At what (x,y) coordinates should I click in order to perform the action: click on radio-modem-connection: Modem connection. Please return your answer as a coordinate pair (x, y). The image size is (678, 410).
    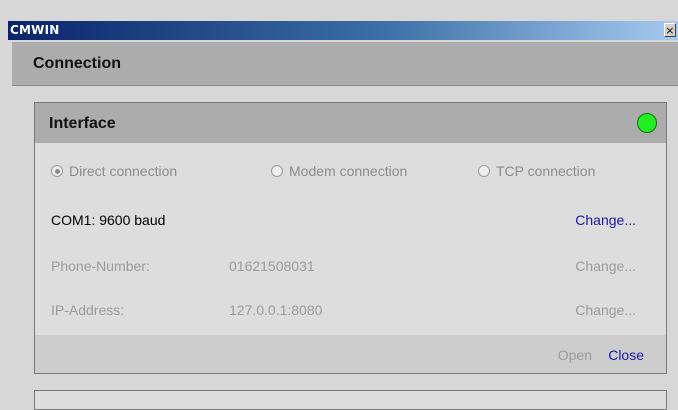
    Looking at the image, I should click on (339, 171).